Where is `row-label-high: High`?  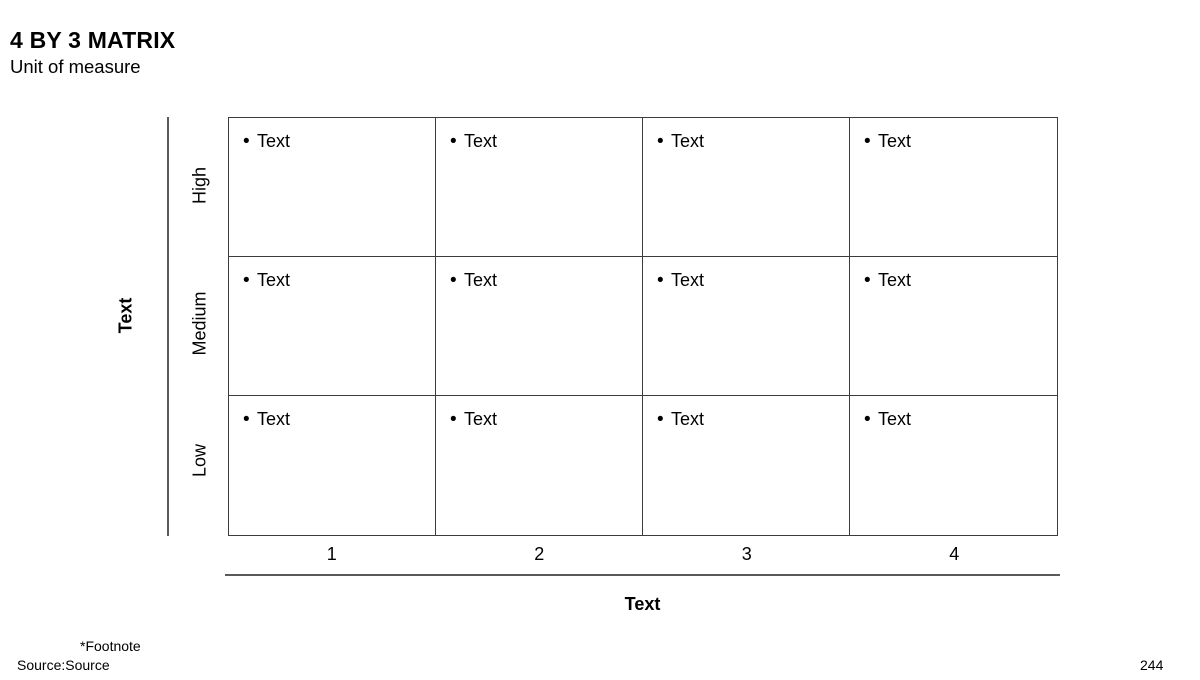
row-label-high: High is located at coordinates (199, 185).